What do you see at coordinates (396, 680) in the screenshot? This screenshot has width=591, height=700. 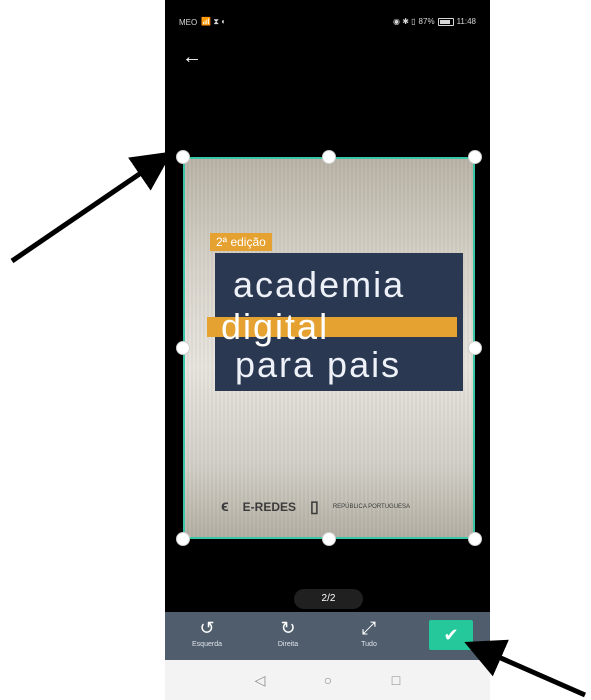 I see `nav-recents-button: □` at bounding box center [396, 680].